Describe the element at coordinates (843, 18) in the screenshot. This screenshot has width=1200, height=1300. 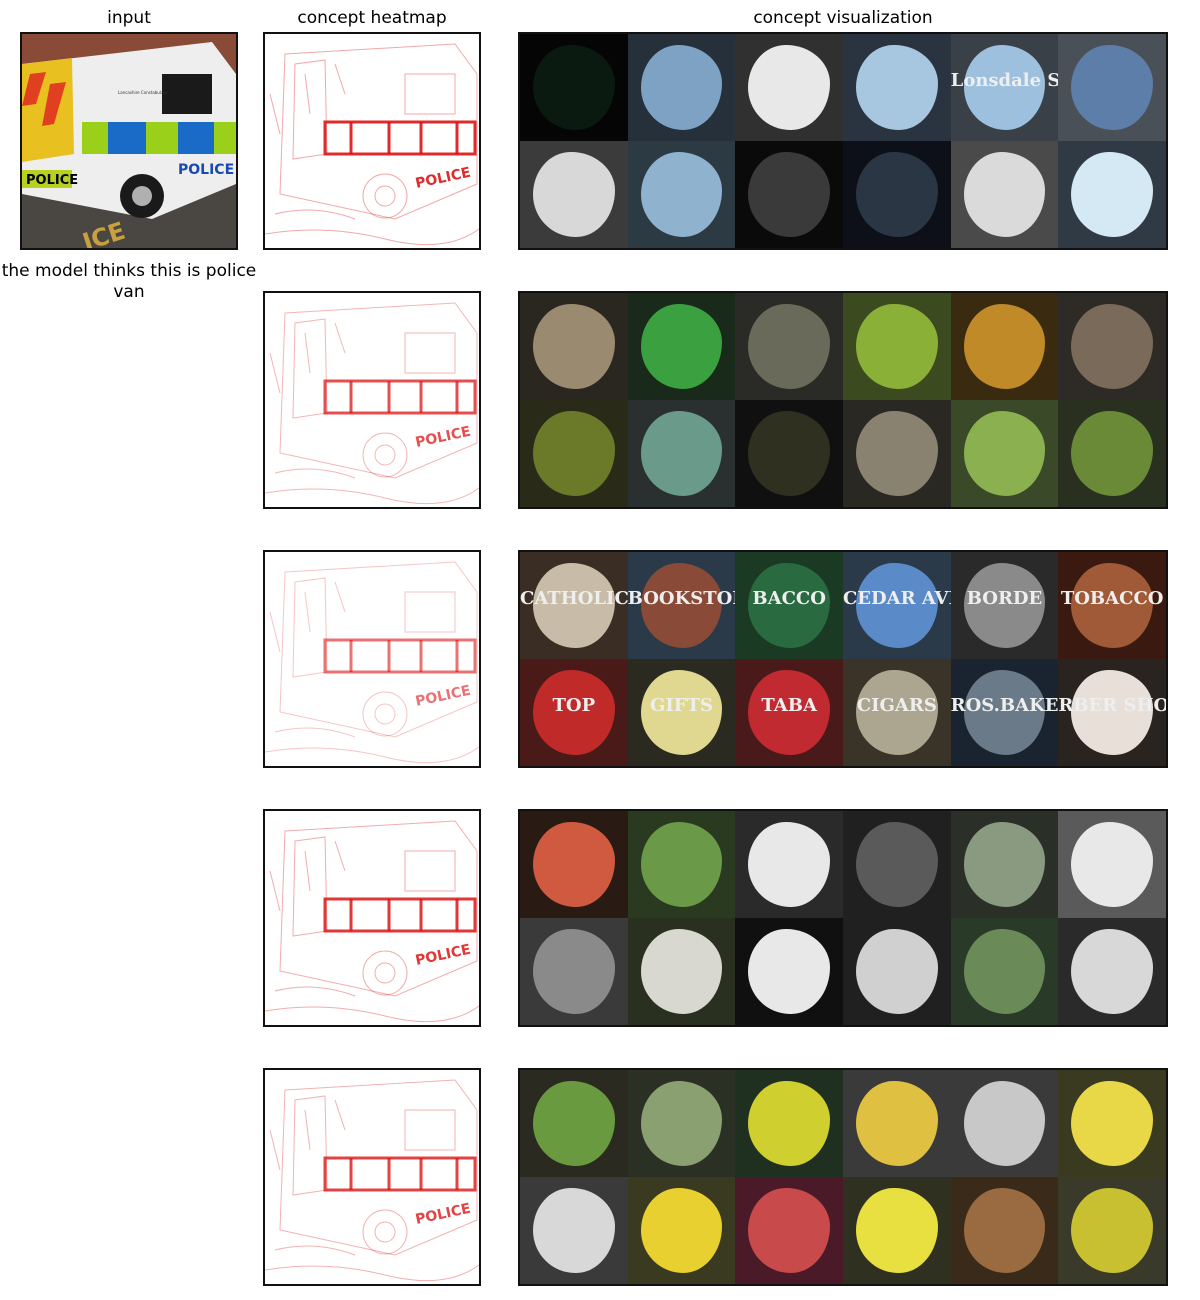
I see `visualization-column-title: concept visualization` at that location.